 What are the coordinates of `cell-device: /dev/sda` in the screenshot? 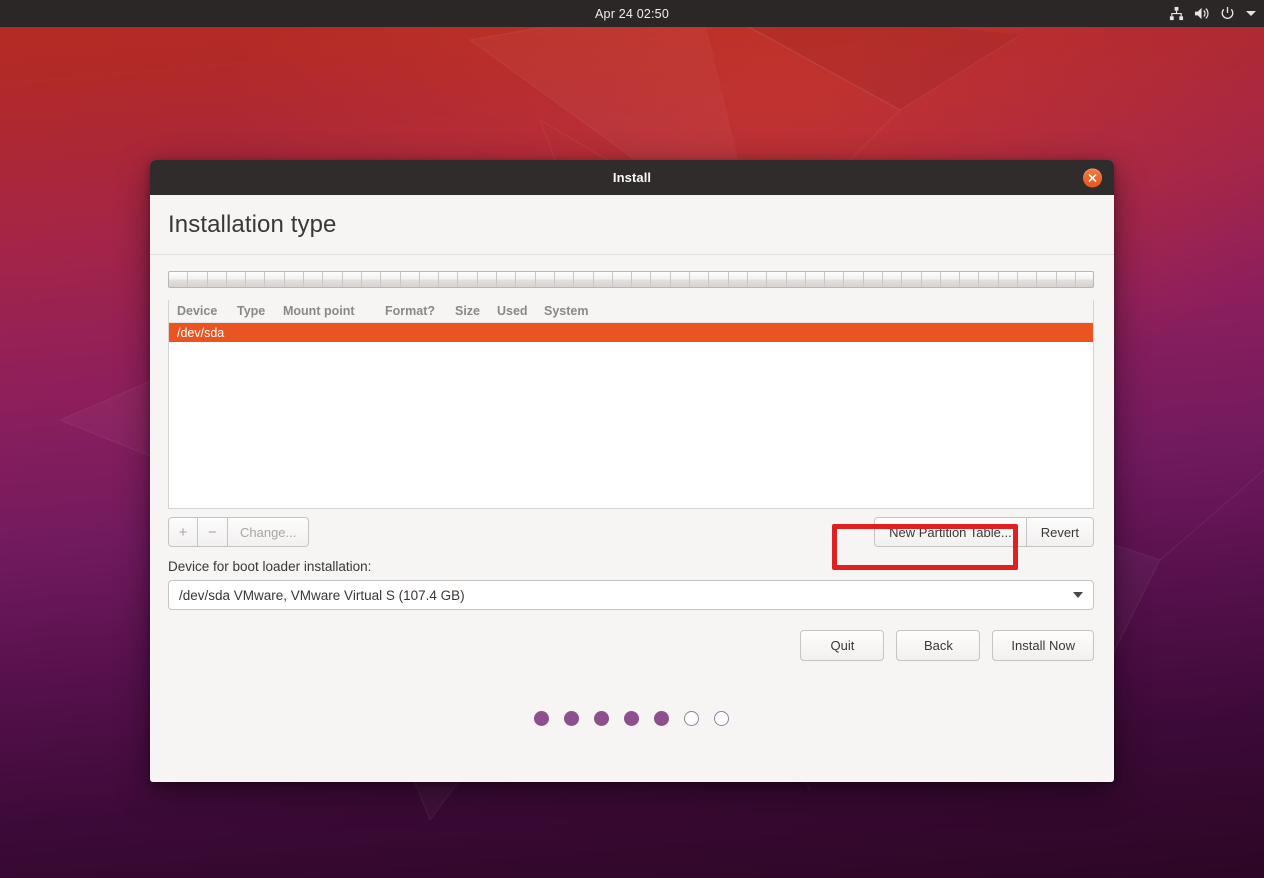 It's located at (201, 332).